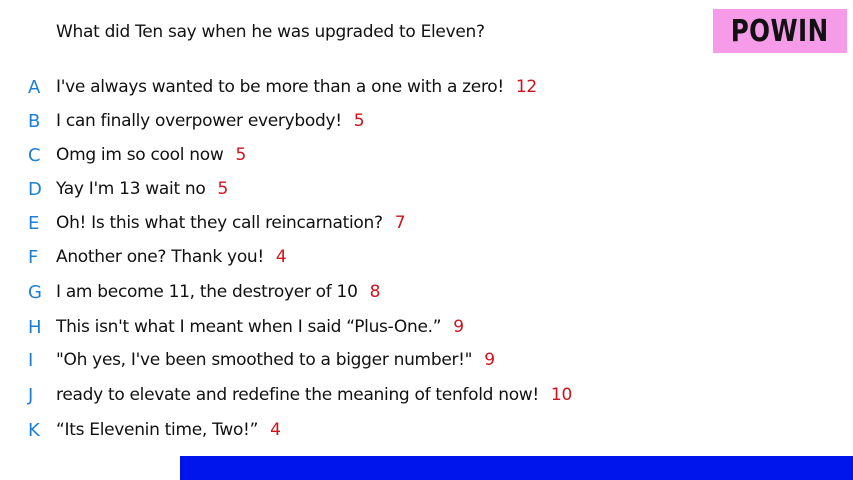  What do you see at coordinates (34, 121) in the screenshot?
I see `option-letter: B` at bounding box center [34, 121].